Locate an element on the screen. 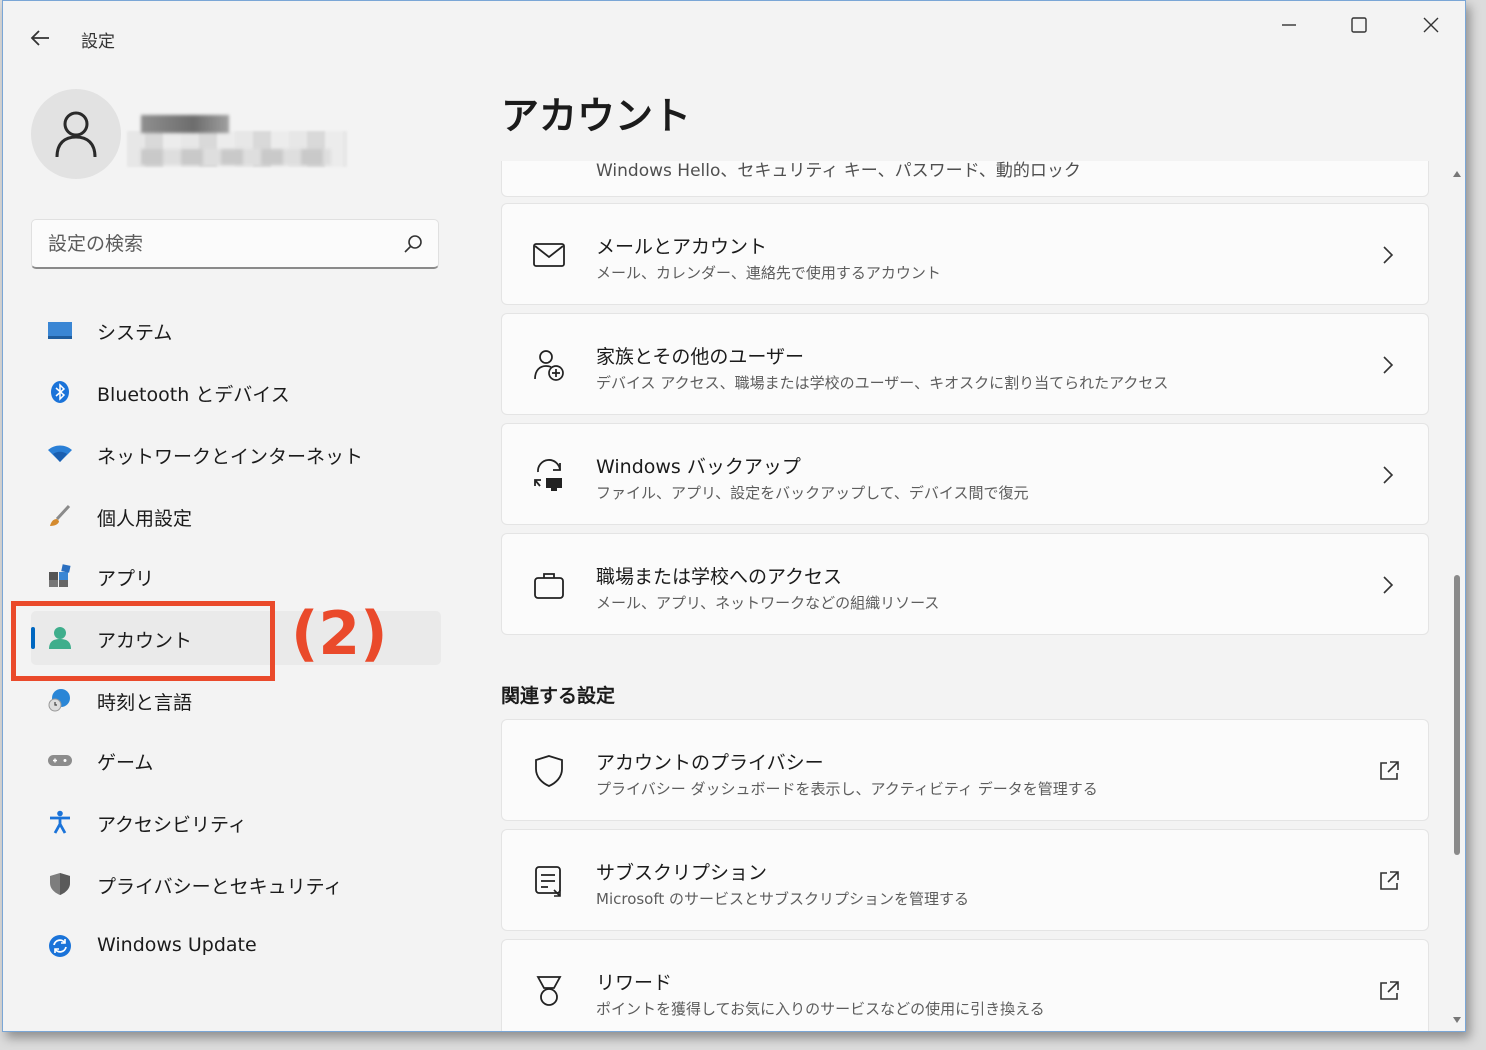 This screenshot has height=1050, width=1486. card-title: リワード is located at coordinates (634, 983).